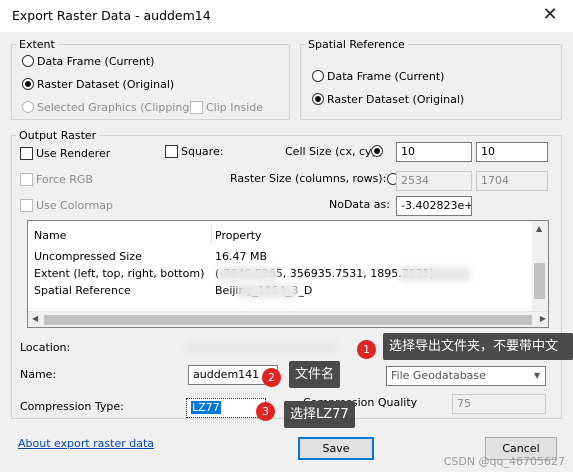 The height and width of the screenshot is (472, 573). What do you see at coordinates (512, 152) in the screenshot?
I see `cell-size-cy-field: 10` at bounding box center [512, 152].